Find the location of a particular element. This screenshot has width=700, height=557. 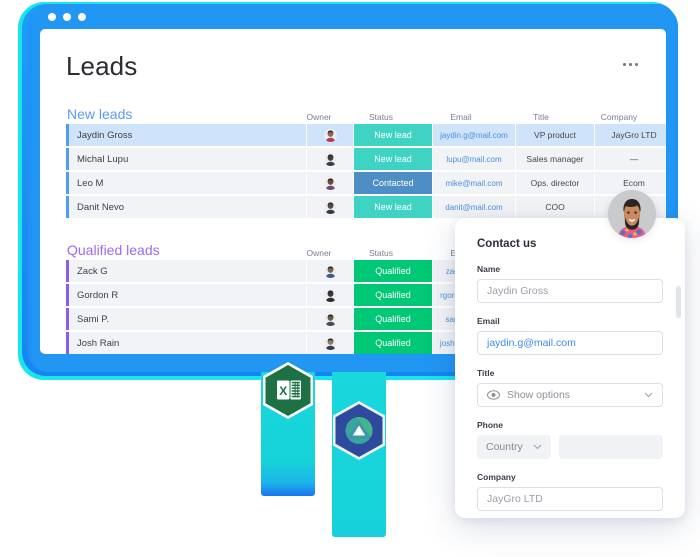

lead-name-cell: Josh Rain is located at coordinates (186, 343).